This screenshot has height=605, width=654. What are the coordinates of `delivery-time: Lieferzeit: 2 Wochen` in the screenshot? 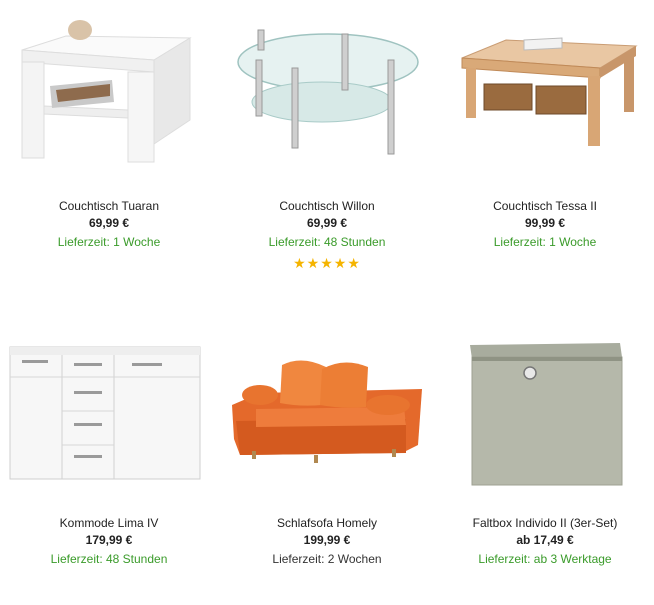 It's located at (327, 559).